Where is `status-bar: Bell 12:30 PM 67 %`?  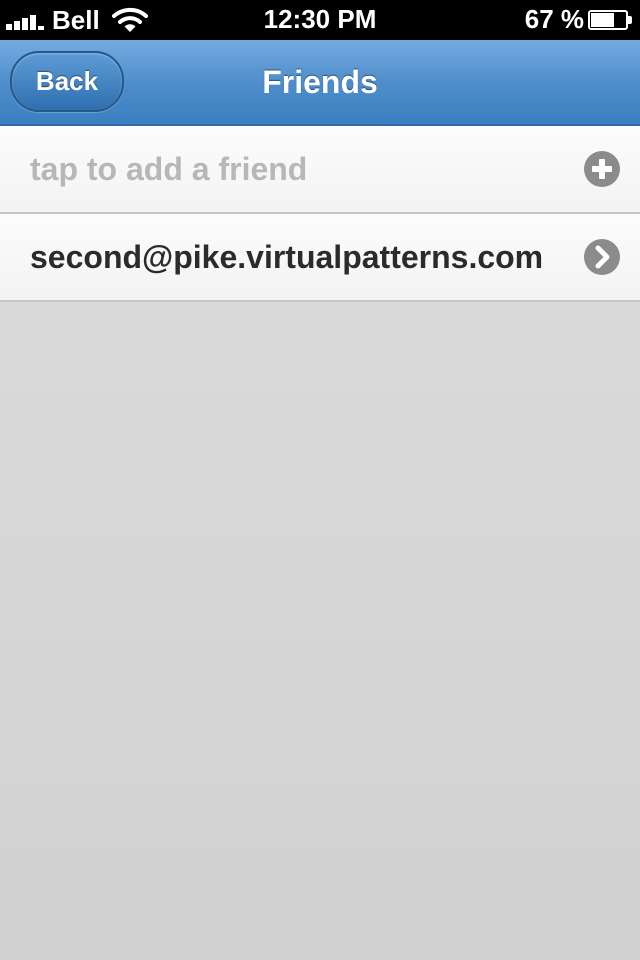
status-bar: Bell 12:30 PM 67 % is located at coordinates (320, 20).